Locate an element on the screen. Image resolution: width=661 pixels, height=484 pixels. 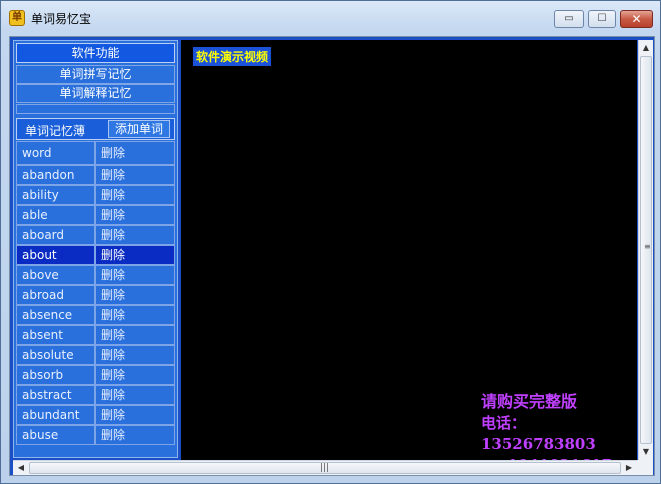
table-row: able 删除 is located at coordinates (95, 215).